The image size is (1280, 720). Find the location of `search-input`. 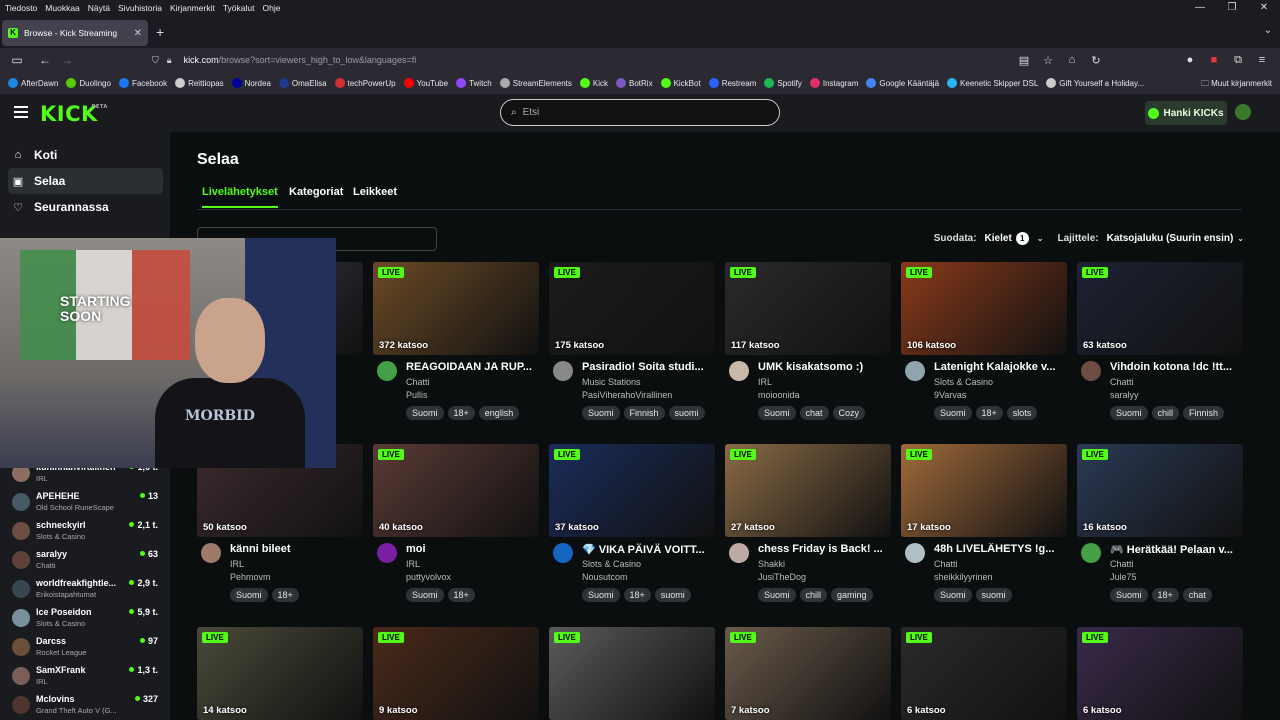

search-input is located at coordinates (637, 112).